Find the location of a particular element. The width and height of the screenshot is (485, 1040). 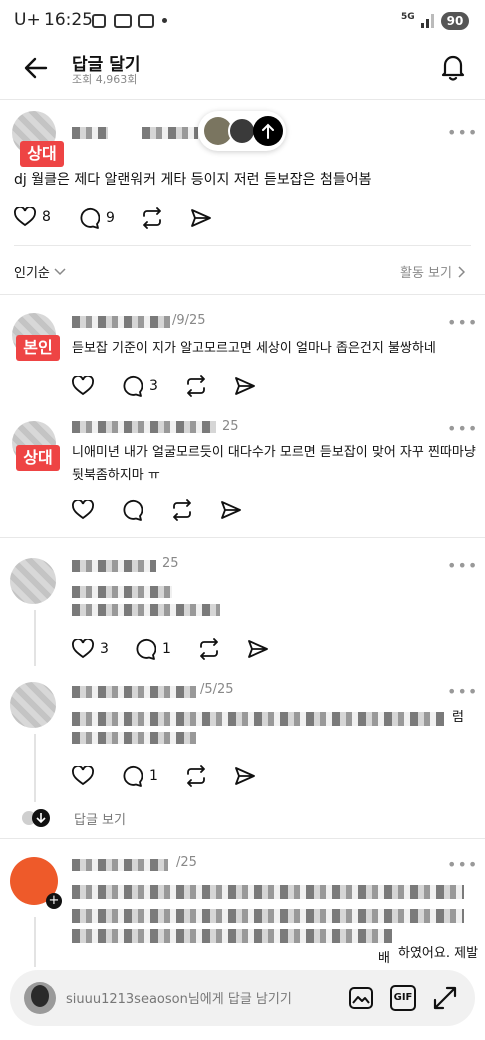

like-count: 8 is located at coordinates (46, 217).